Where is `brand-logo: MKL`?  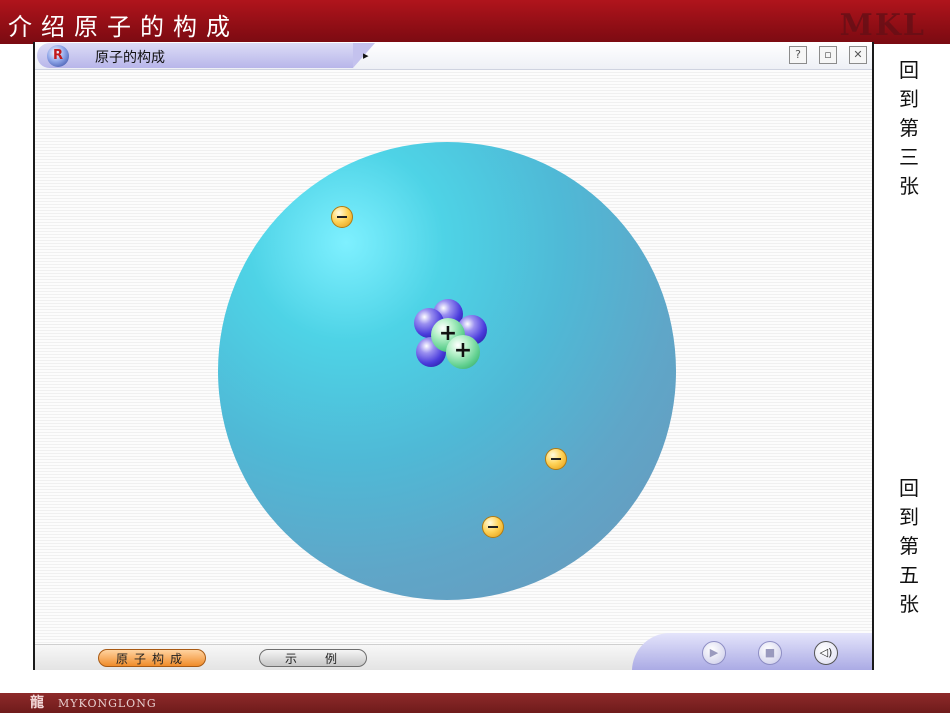
brand-logo: MKL is located at coordinates (882, 25).